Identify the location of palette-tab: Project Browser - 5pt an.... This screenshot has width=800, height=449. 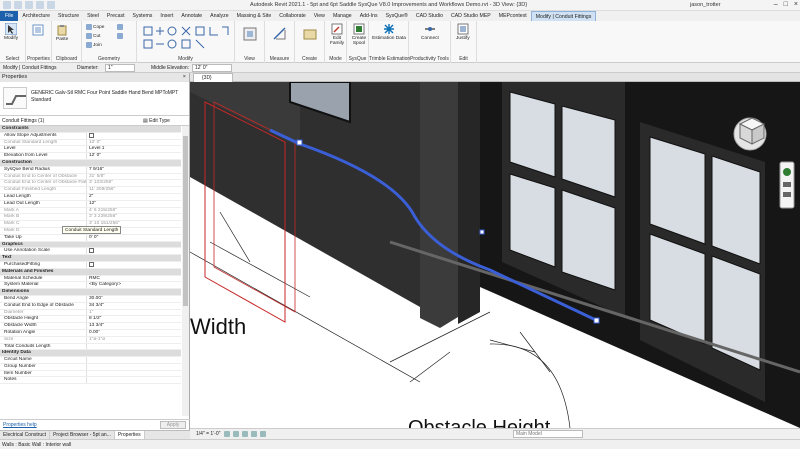
(82, 435).